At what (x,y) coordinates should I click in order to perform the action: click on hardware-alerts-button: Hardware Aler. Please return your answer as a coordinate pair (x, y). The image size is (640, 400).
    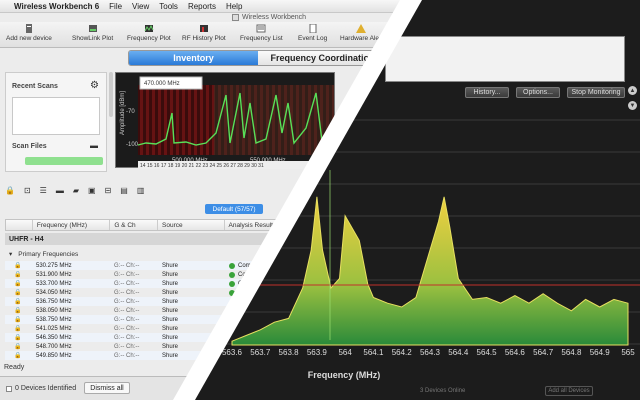
    Looking at the image, I should click on (360, 35).